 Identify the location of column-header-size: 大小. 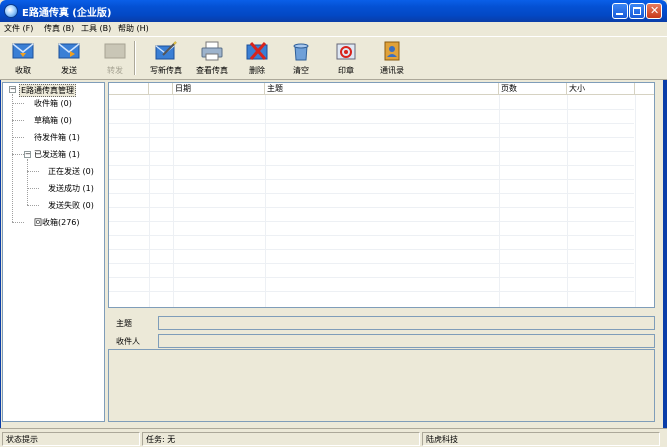
(601, 89).